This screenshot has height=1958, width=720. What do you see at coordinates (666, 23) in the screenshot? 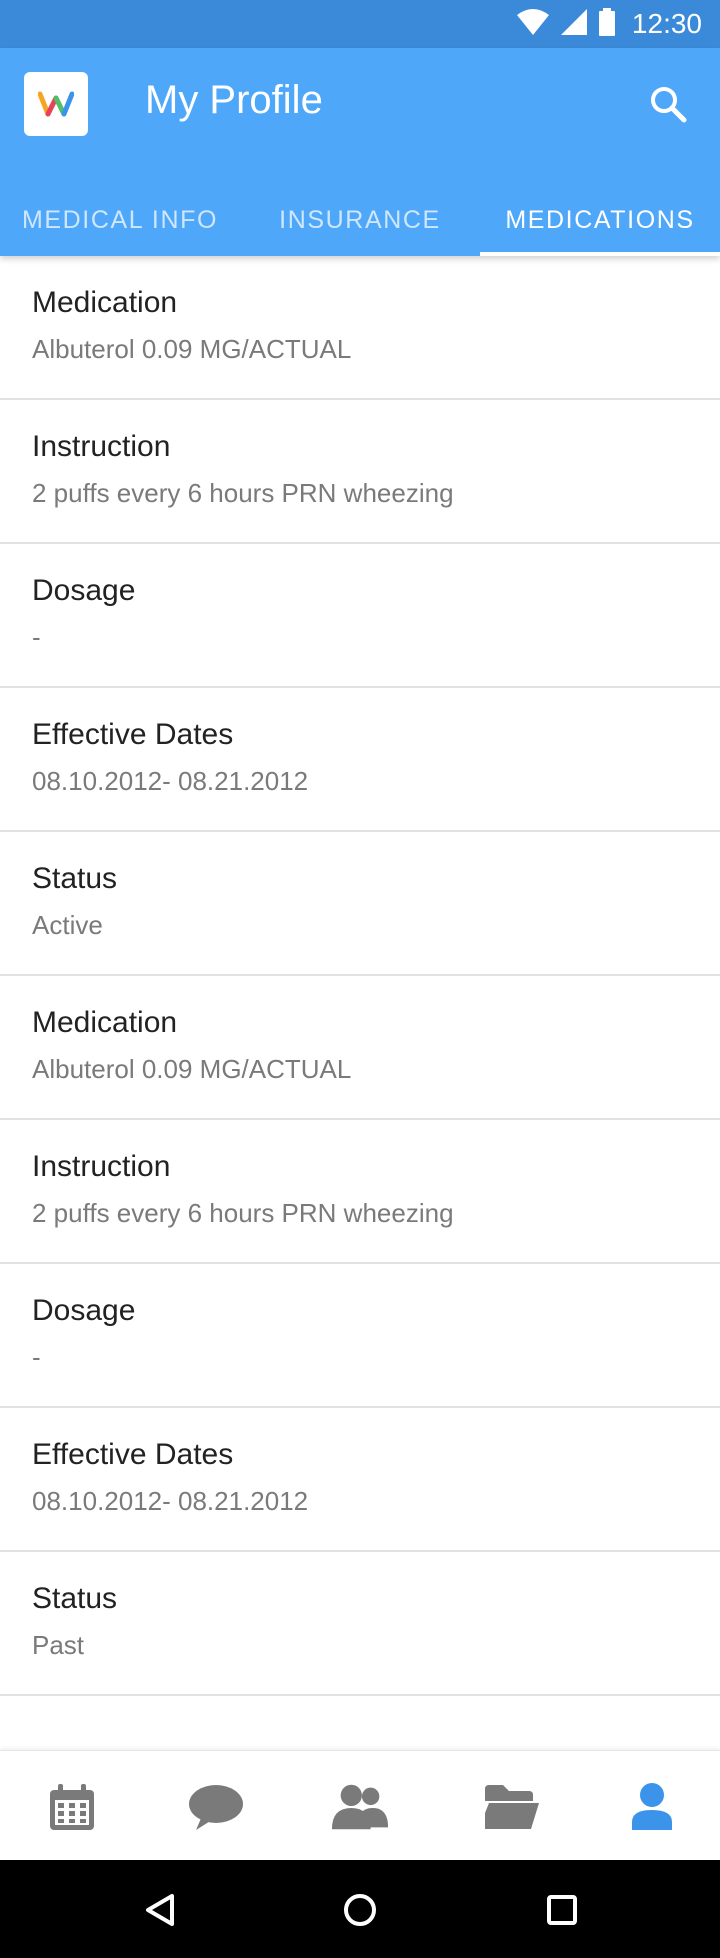
I see `clock: 12:30` at bounding box center [666, 23].